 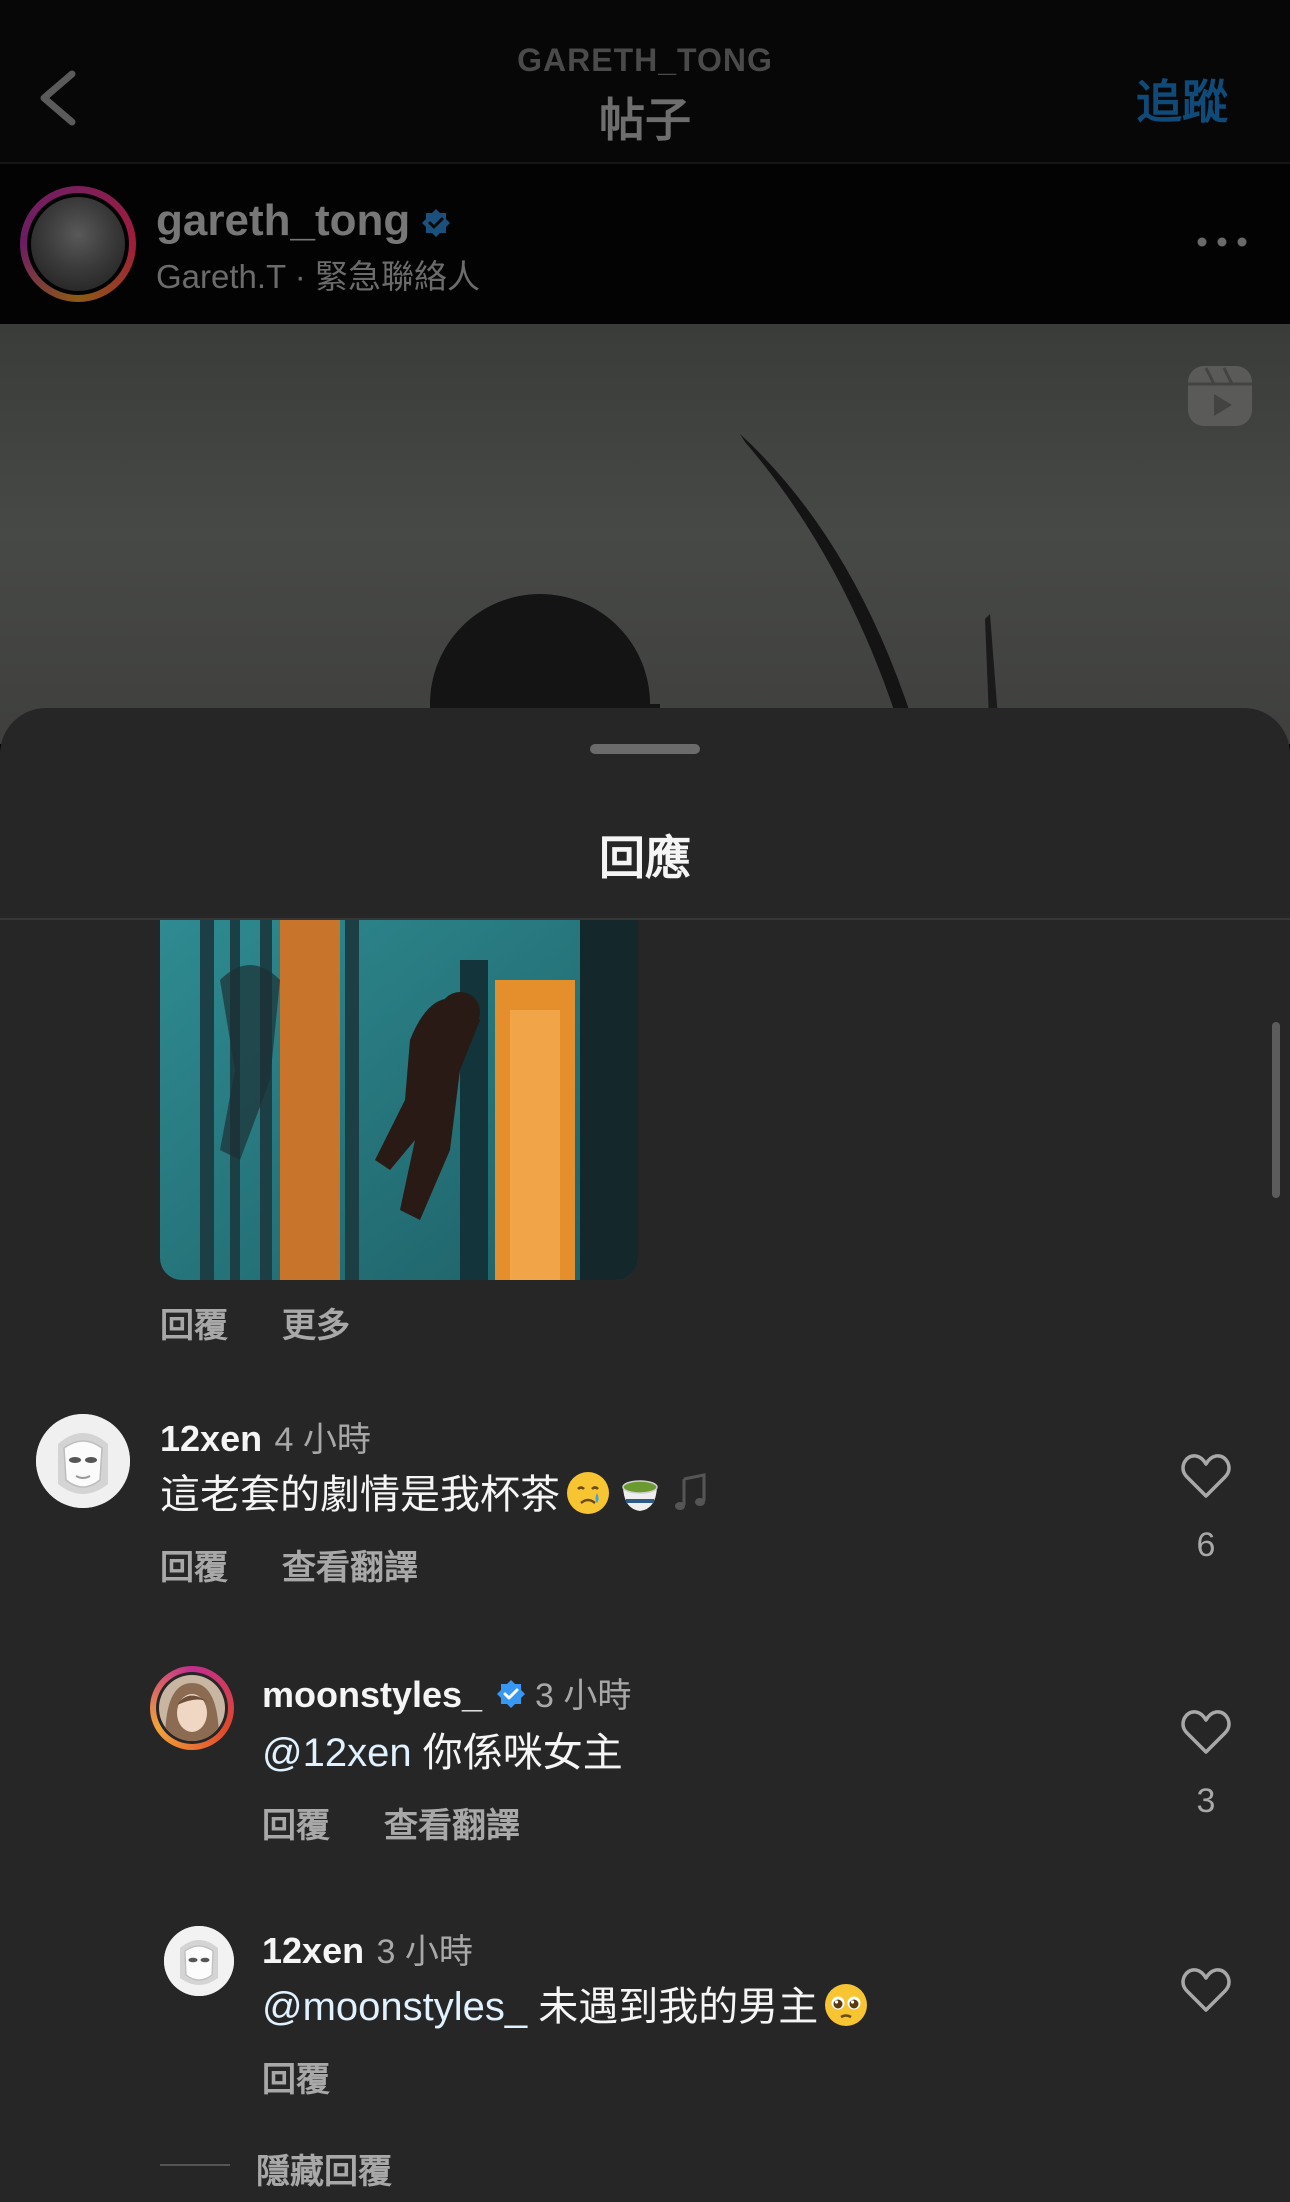 I want to click on like-count: 6, so click(x=1206, y=1545).